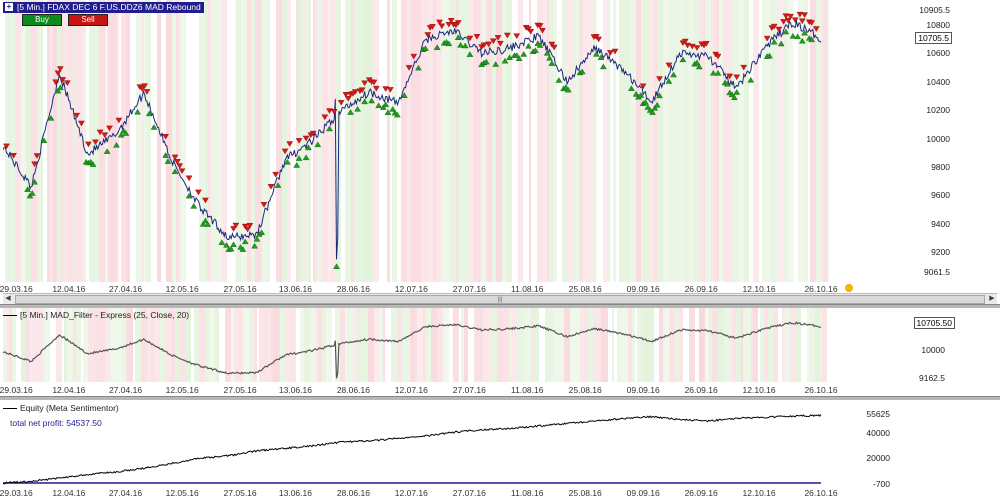 The image size is (1000, 500). I want to click on price-y-tick-label: 10600, so click(938, 53).